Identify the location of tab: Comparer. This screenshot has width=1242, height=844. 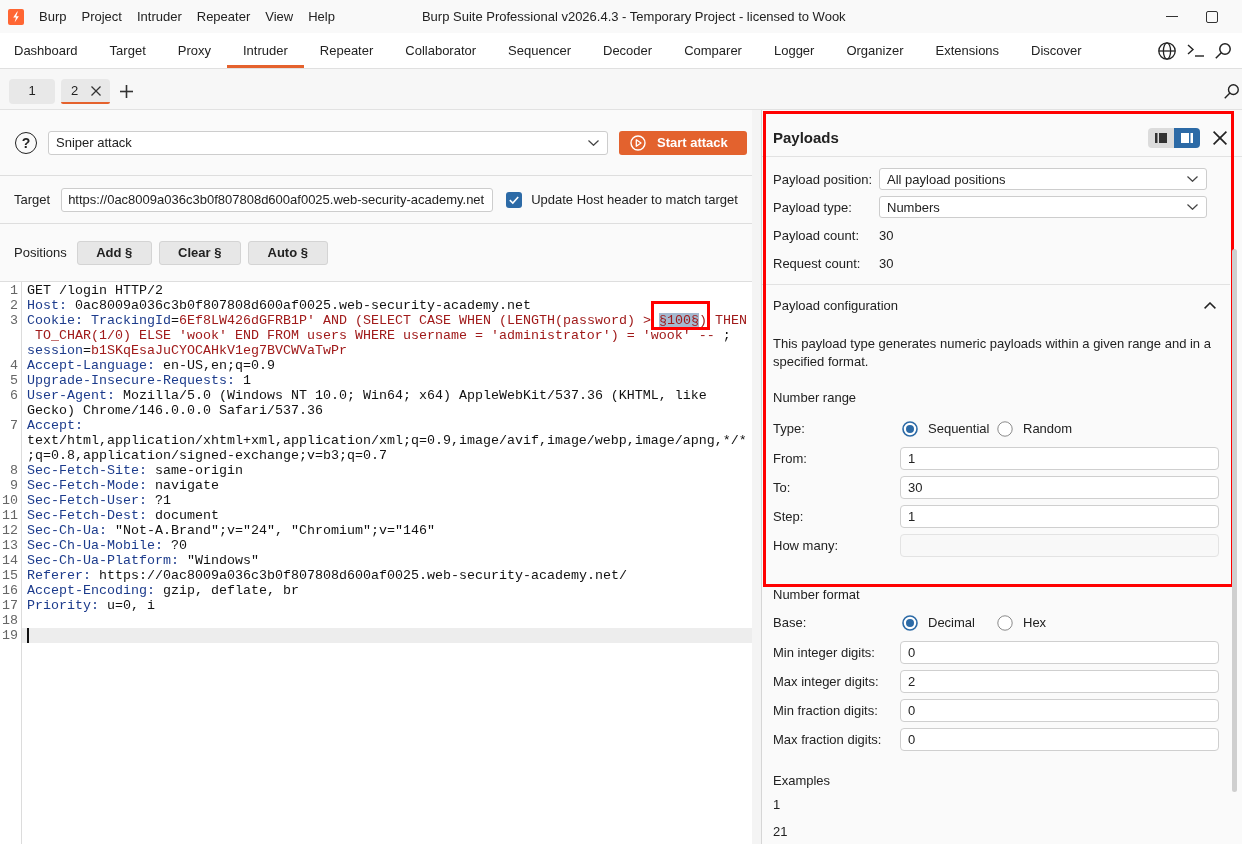
(713, 50).